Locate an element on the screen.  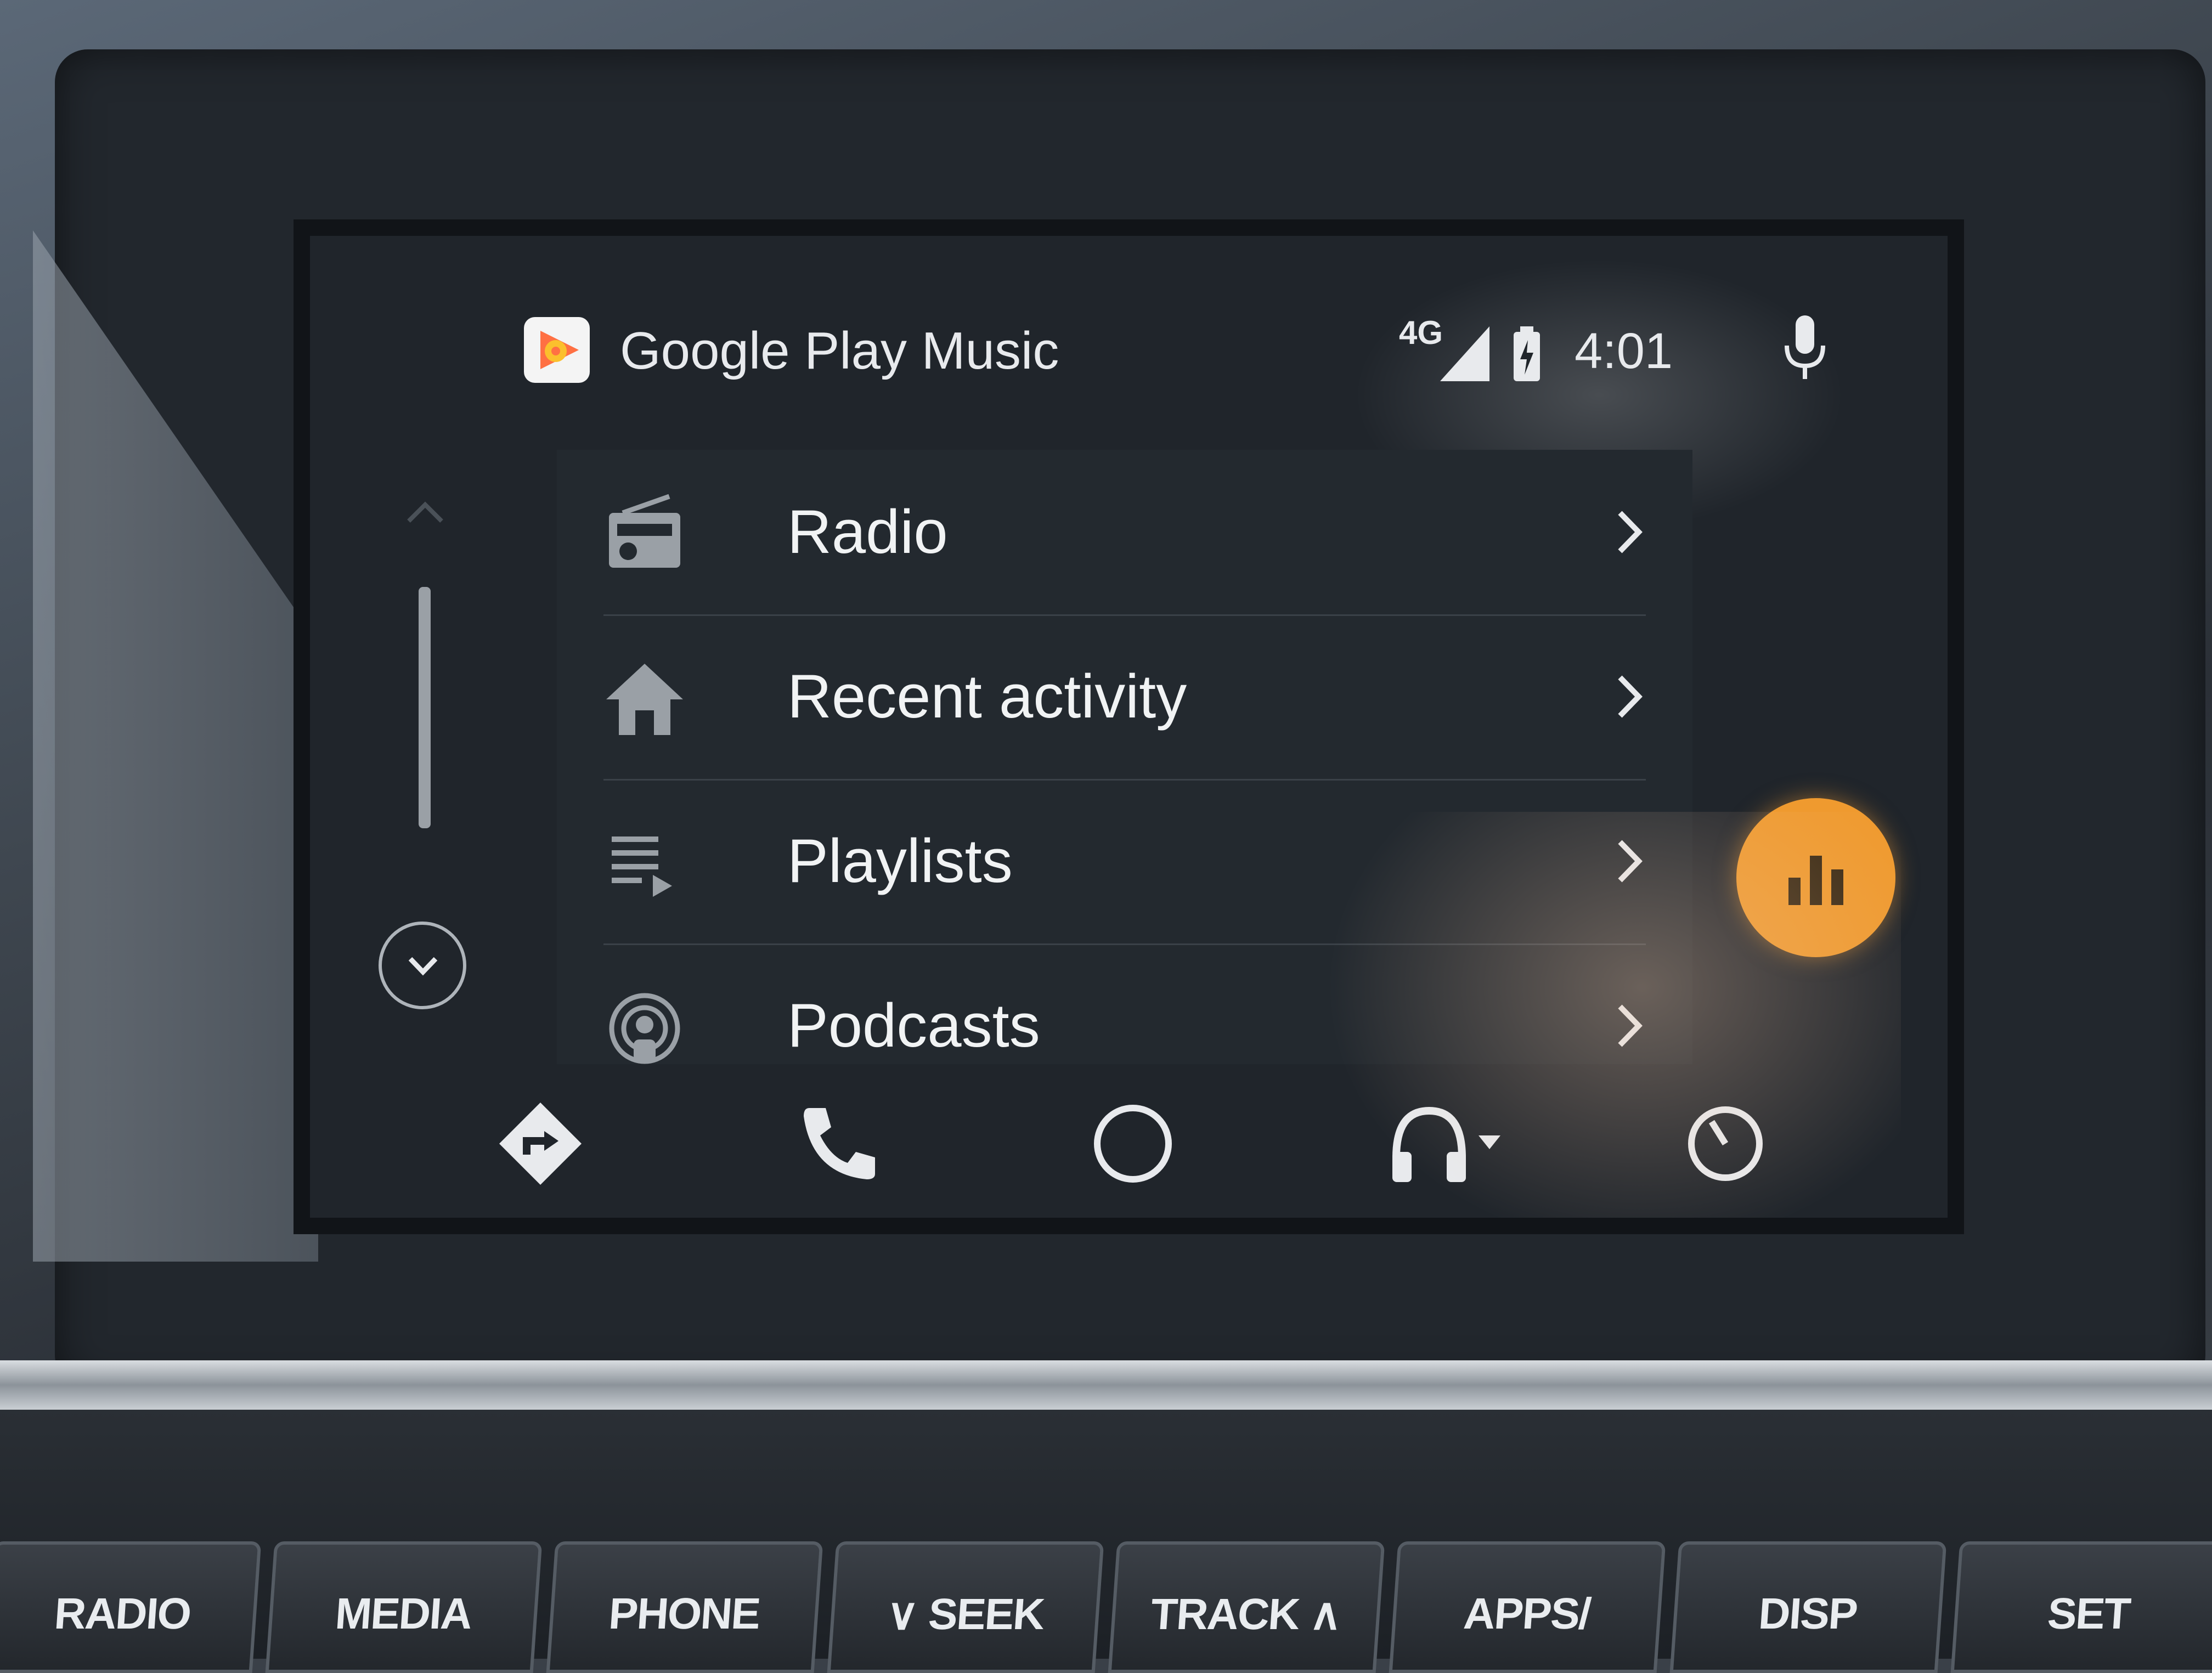
home-circle-icon is located at coordinates (1133, 1143).